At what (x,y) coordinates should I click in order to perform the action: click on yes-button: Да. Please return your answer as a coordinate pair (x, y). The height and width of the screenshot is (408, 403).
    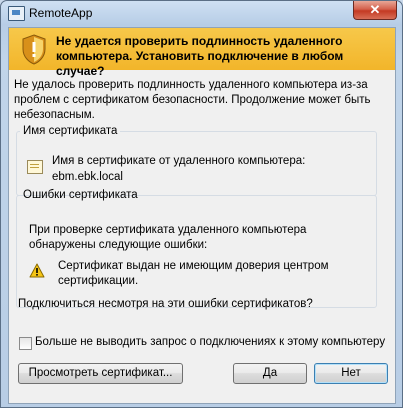
    Looking at the image, I should click on (270, 373).